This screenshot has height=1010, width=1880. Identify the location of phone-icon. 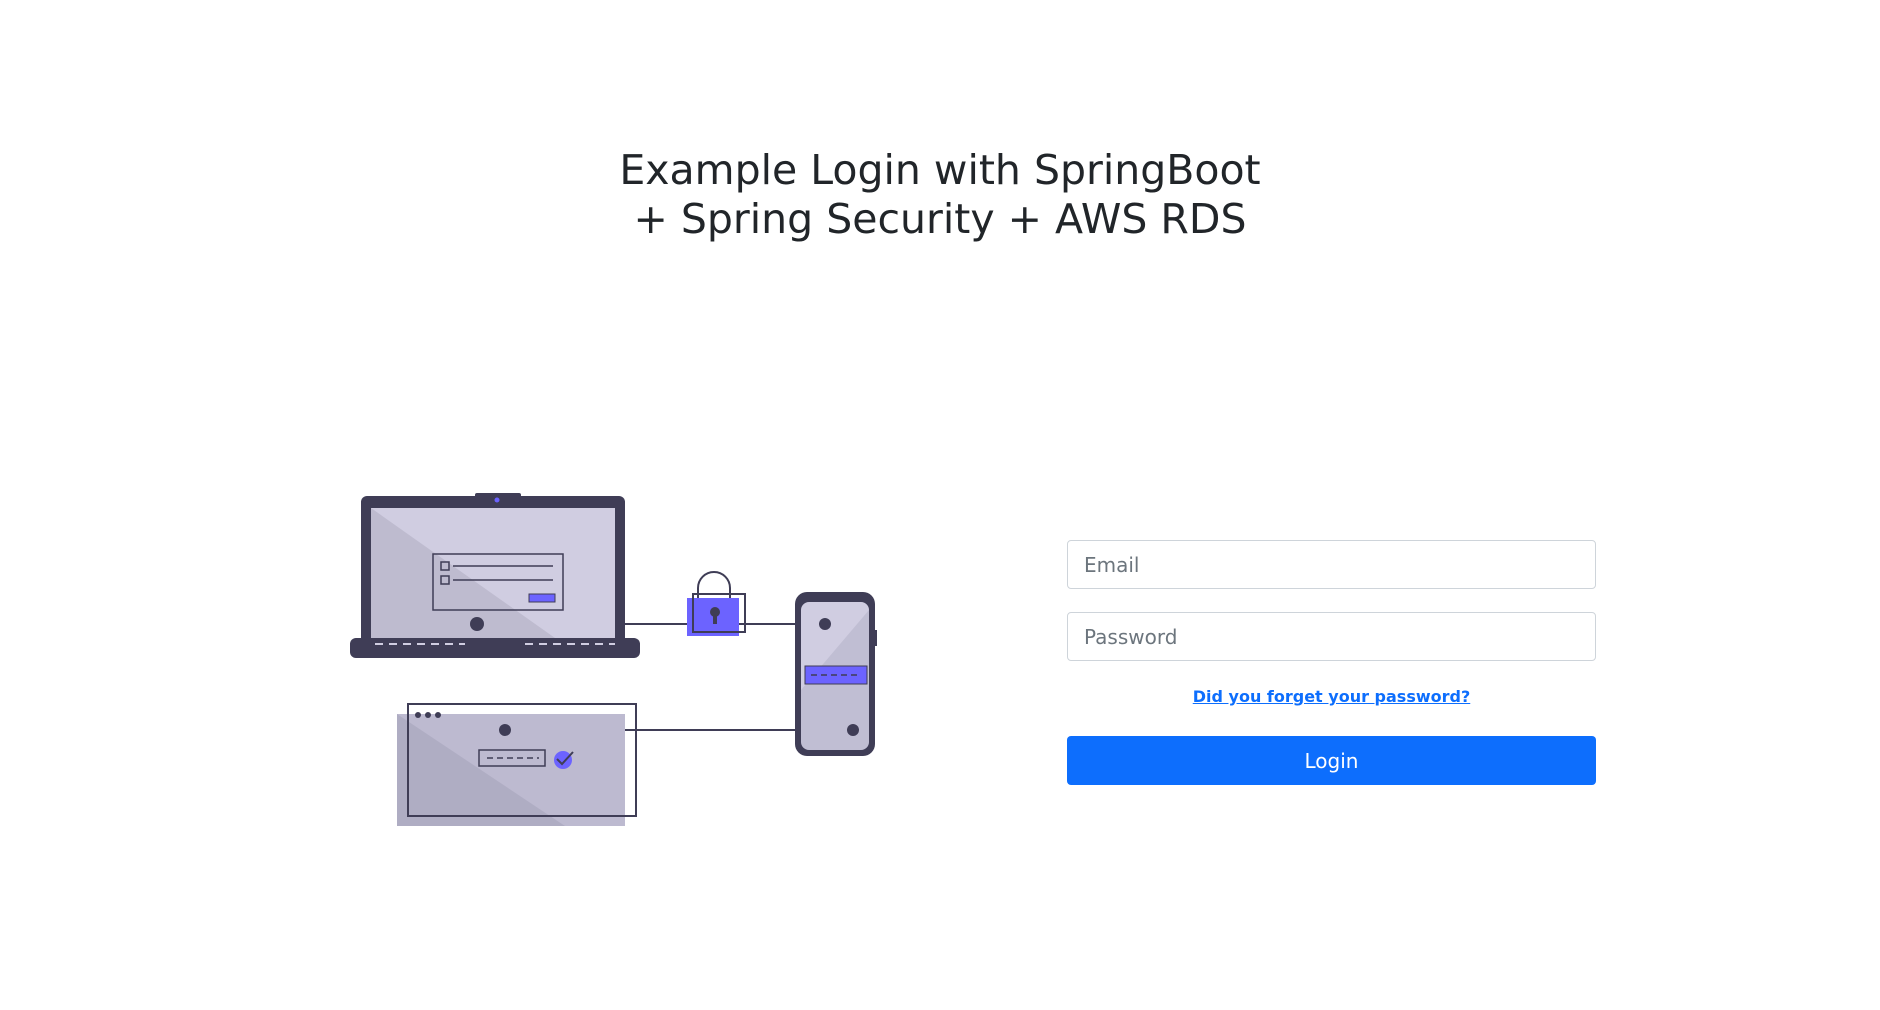
(836, 674).